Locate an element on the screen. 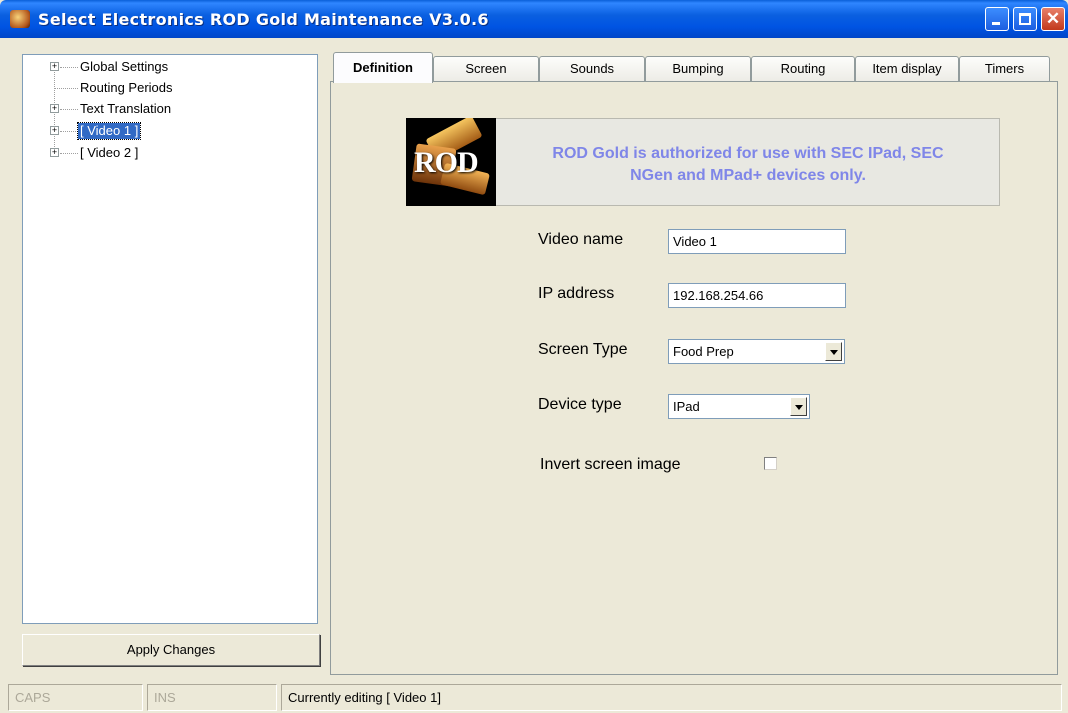 The image size is (1068, 713). tree-item-video-2: [ Video 2 ] is located at coordinates (109, 153).